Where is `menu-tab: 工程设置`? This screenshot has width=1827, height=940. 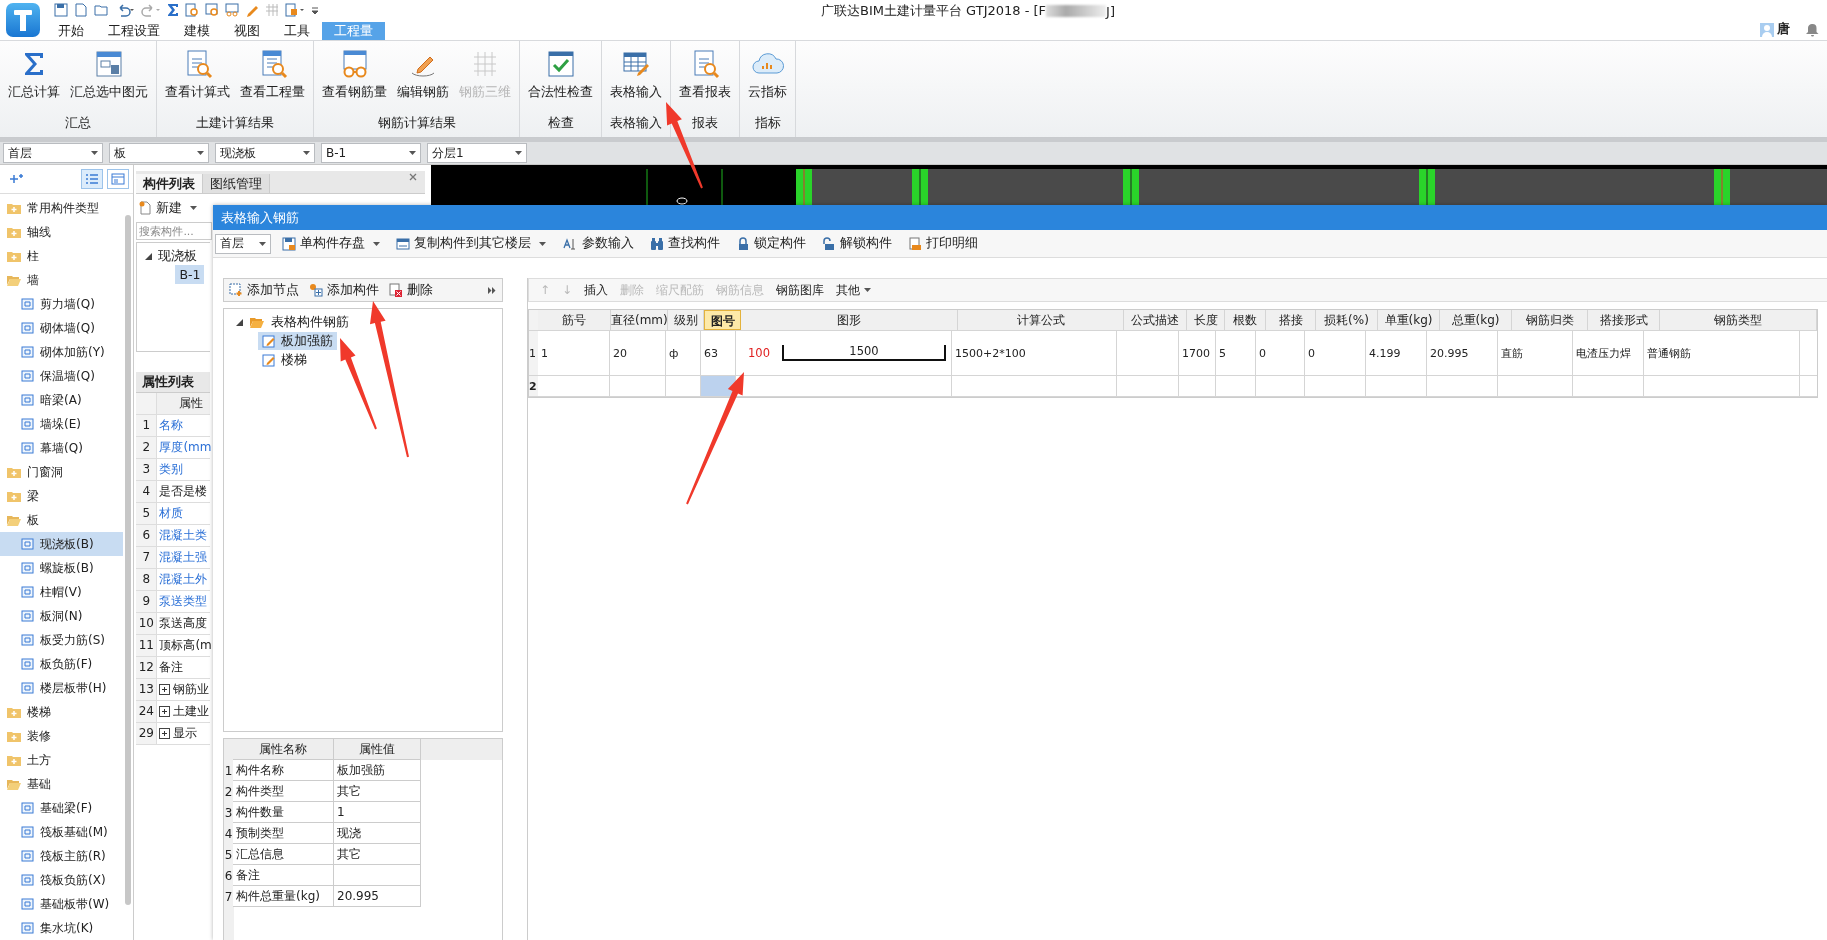 menu-tab: 工程设置 is located at coordinates (134, 31).